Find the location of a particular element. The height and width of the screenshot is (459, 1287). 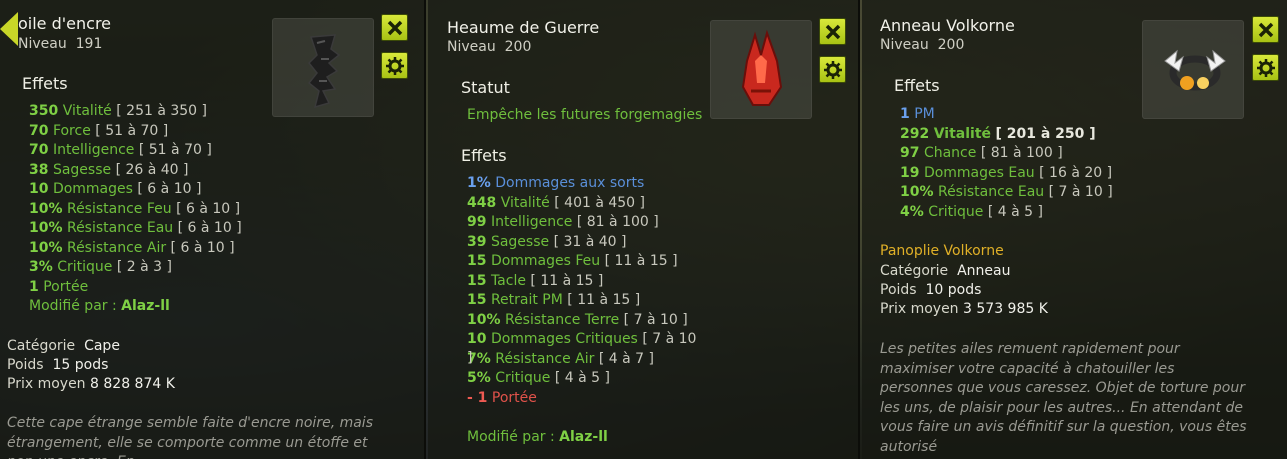

effect-row: 448 Vitalité [ 401 à 450 ] is located at coordinates (556, 203).